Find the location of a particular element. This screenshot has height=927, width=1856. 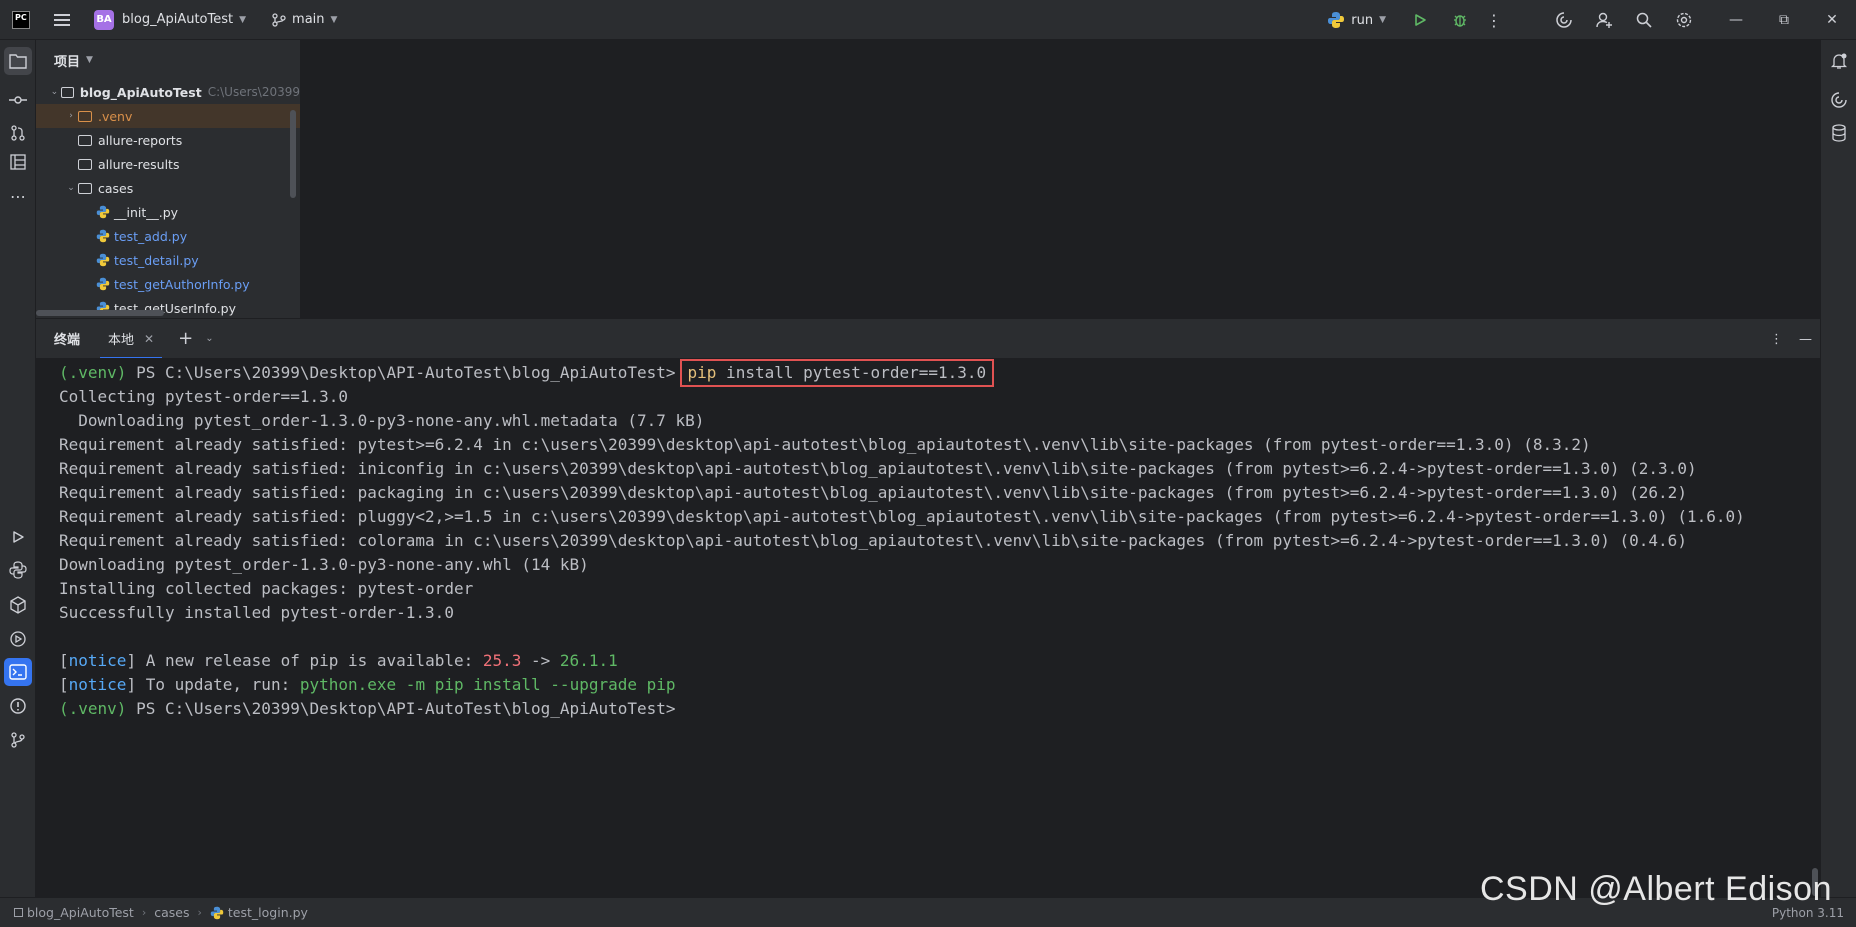

run-config-selector: run ▼ is located at coordinates (1356, 20).